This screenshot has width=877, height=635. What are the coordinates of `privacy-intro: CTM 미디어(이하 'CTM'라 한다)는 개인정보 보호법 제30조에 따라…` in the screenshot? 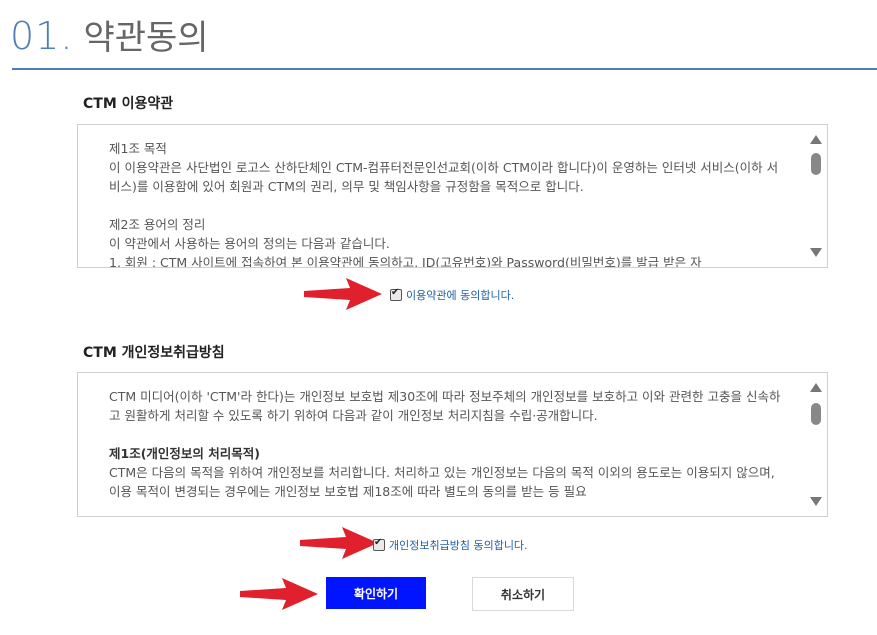 It's located at (445, 406).